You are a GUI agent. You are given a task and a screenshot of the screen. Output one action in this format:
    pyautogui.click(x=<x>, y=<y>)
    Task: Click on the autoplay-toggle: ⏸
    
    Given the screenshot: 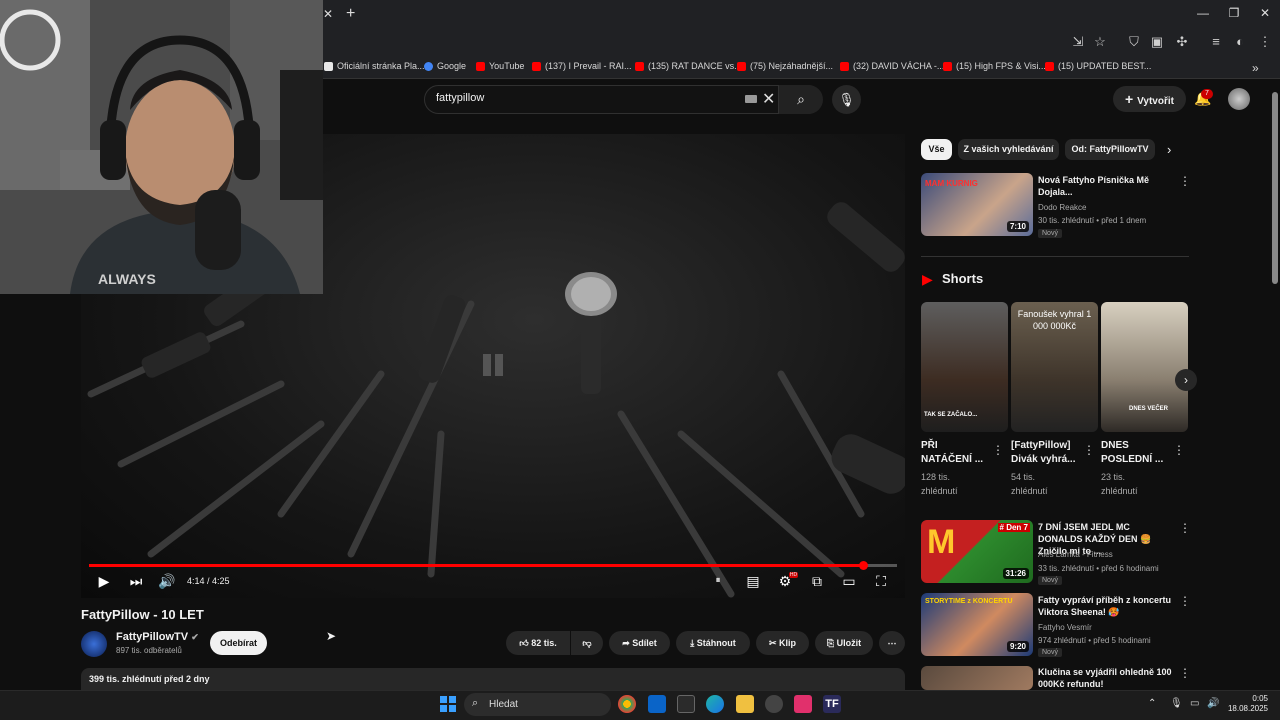 What is the action you would take?
    pyautogui.click(x=718, y=581)
    